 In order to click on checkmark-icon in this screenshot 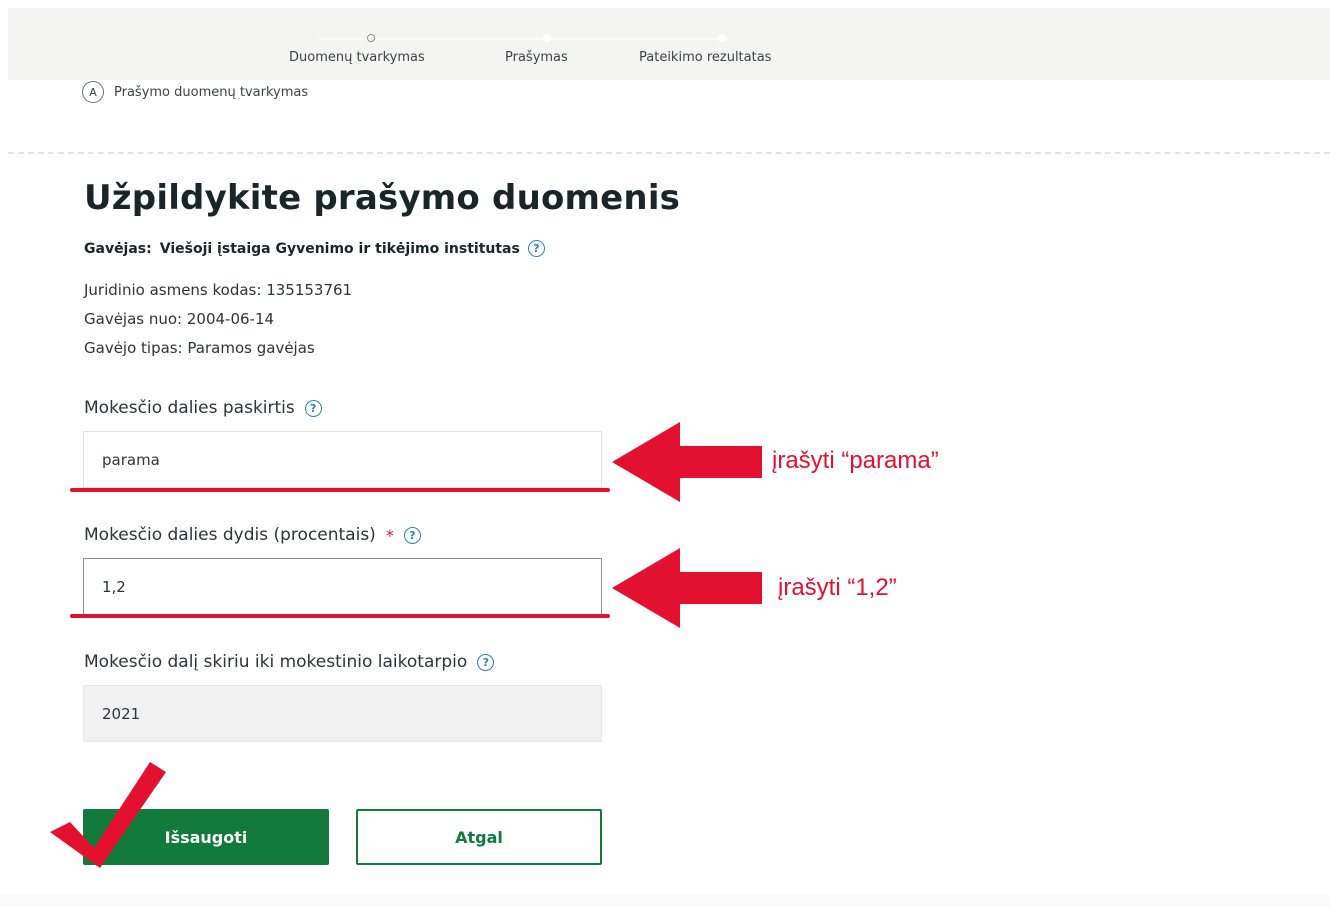, I will do `click(108, 815)`.